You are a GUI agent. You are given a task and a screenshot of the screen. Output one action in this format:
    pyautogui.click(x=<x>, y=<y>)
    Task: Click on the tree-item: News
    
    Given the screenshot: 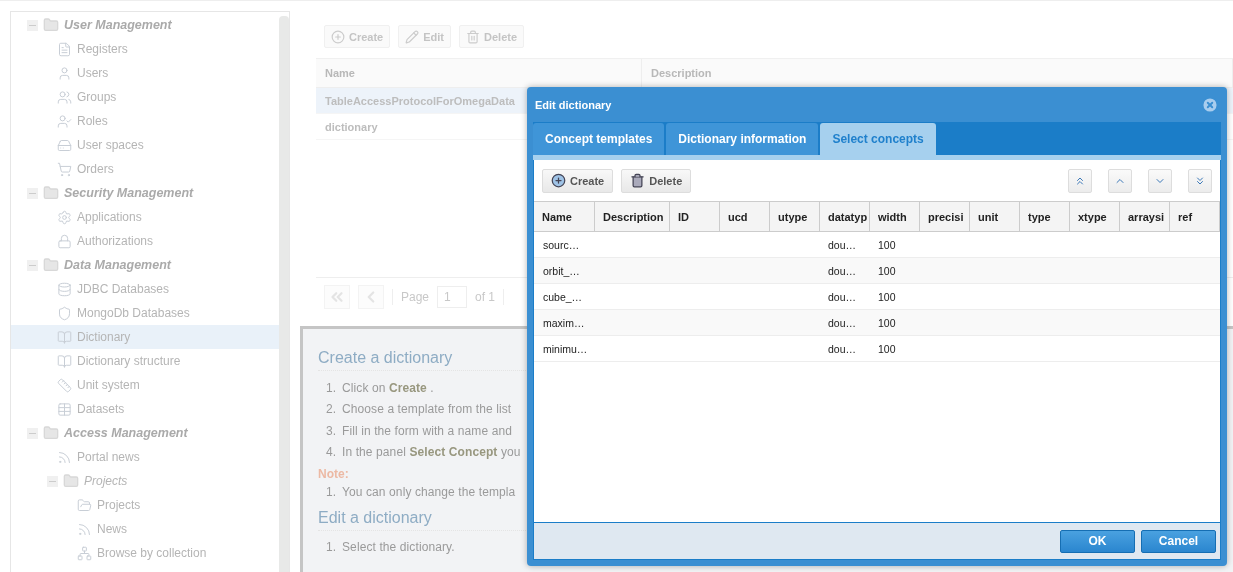 What is the action you would take?
    pyautogui.click(x=145, y=529)
    